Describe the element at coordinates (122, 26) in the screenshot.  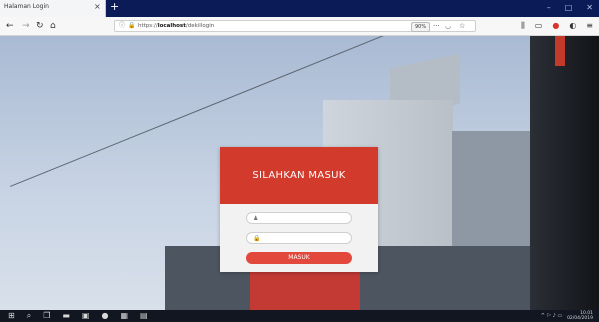
I see `site-info-icon: ⓘ` at that location.